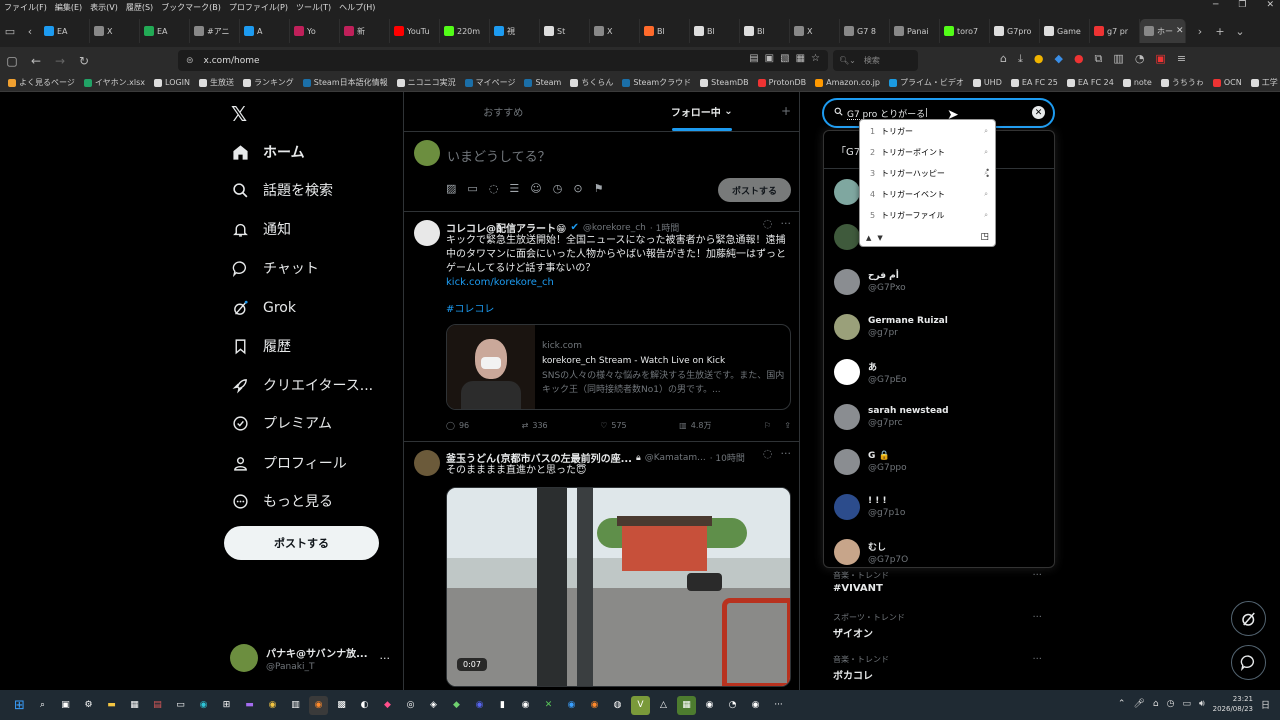  What do you see at coordinates (769, 58) in the screenshot?
I see `screenshot-icon: ▣` at bounding box center [769, 58].